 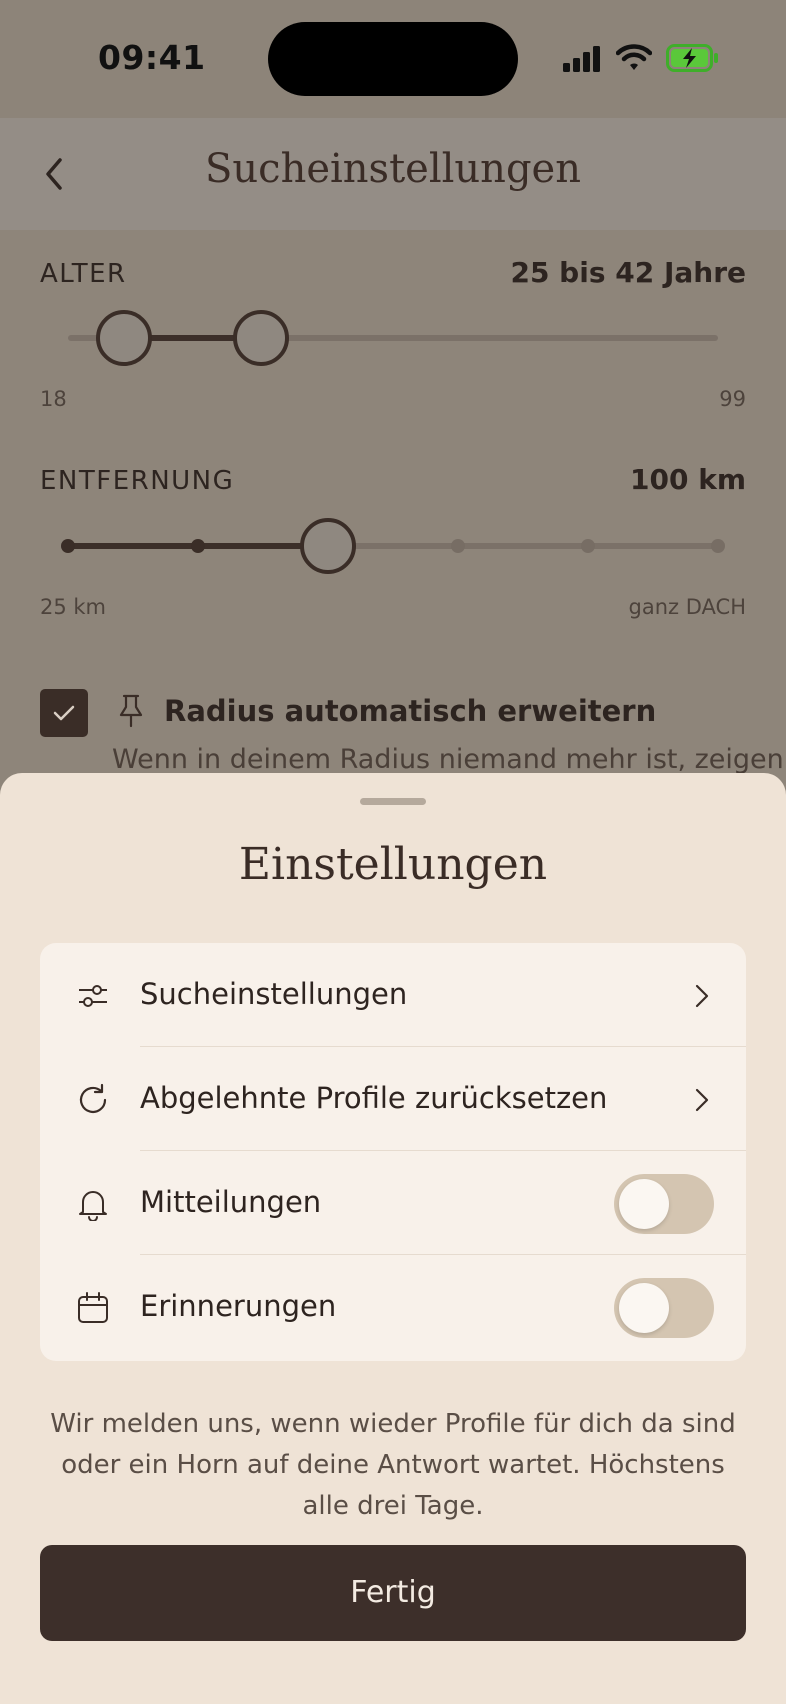 What do you see at coordinates (687, 607) in the screenshot?
I see `distance-max-label: ganz DACH` at bounding box center [687, 607].